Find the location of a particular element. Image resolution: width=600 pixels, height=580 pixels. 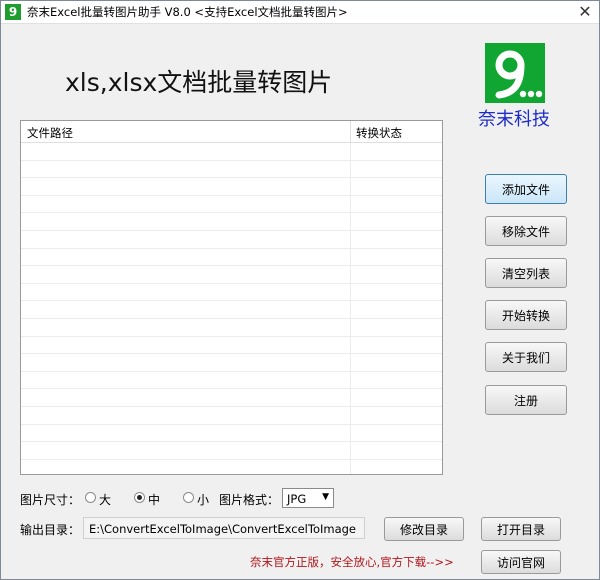

modify-dir-button: 修改目录 is located at coordinates (424, 529).